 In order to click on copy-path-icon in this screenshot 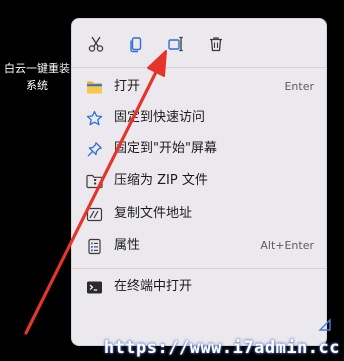, I will do `click(94, 214)`.